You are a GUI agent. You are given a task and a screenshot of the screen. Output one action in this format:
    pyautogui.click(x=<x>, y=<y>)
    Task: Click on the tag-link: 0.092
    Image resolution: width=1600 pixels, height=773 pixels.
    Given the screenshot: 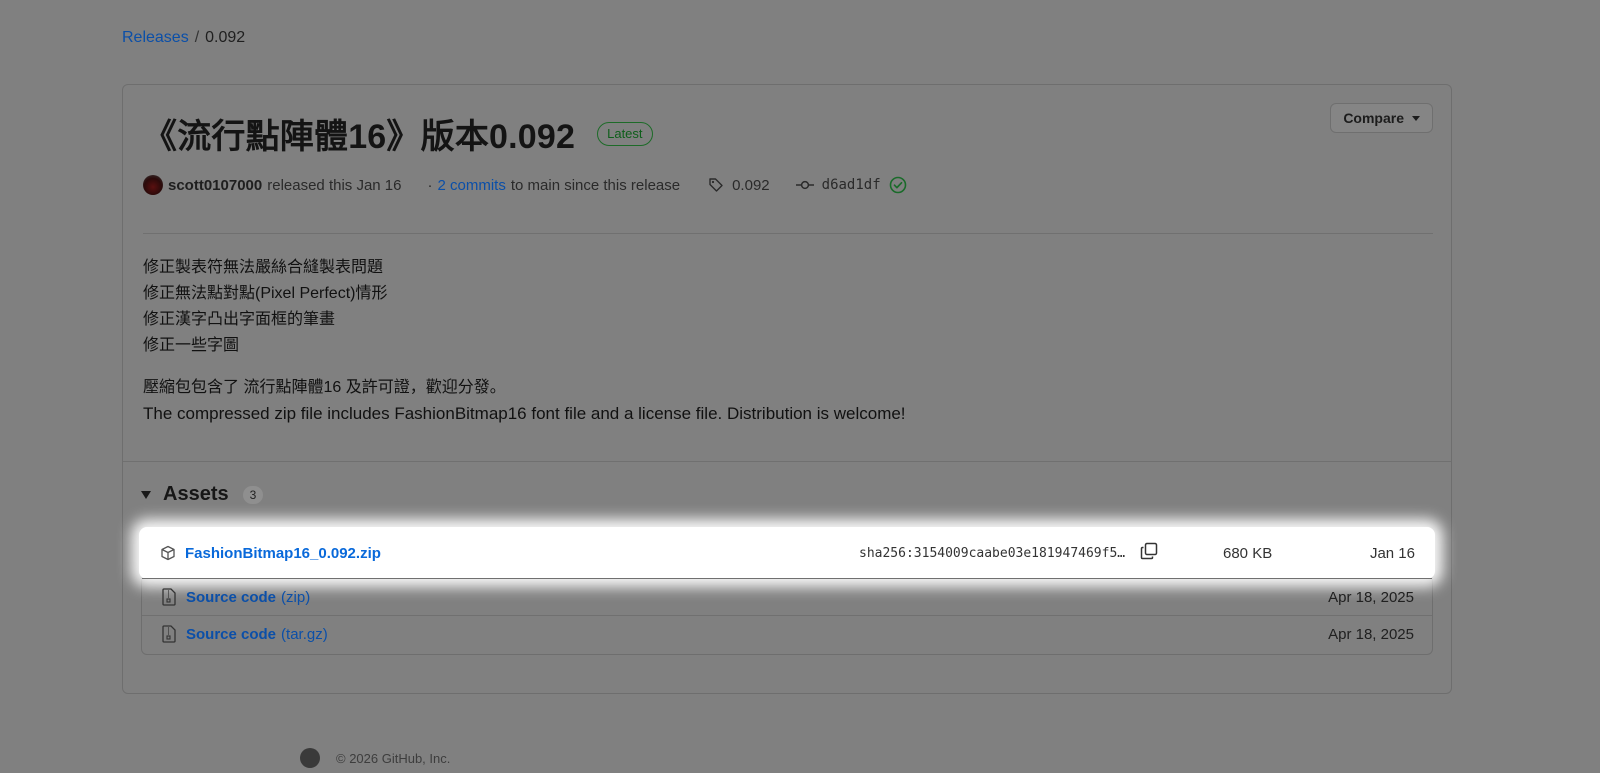 What is the action you would take?
    pyautogui.click(x=739, y=185)
    